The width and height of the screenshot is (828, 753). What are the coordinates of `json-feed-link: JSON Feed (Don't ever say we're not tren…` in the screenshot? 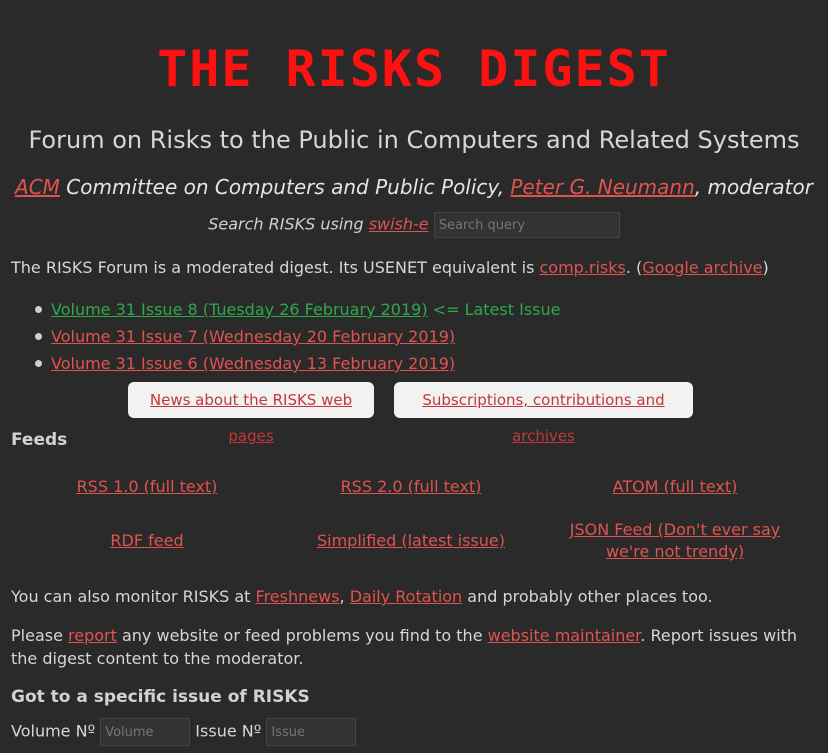 It's located at (675, 540).